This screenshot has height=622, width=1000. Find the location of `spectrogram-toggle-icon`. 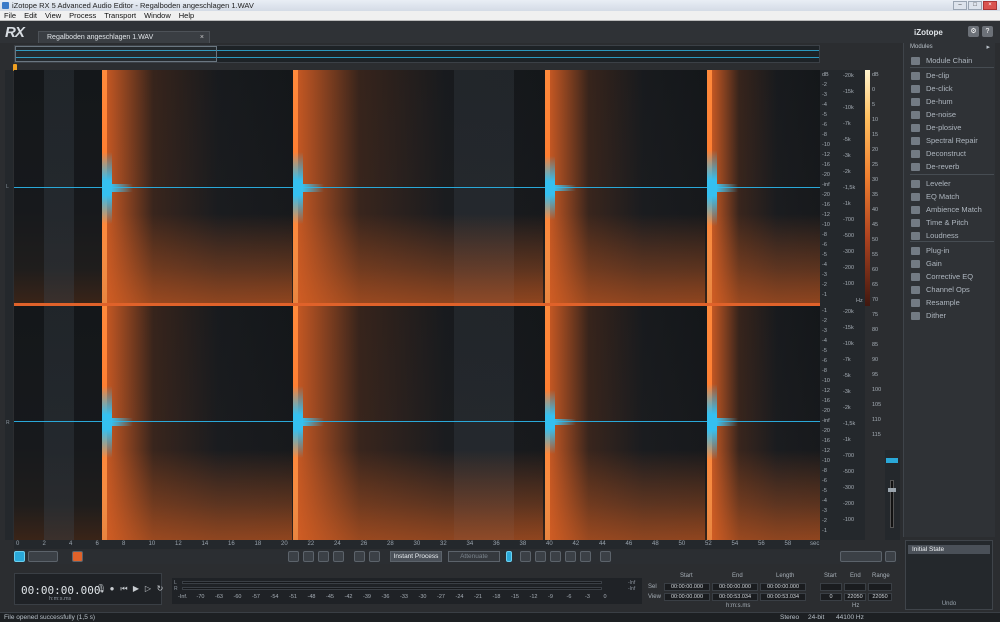

spectrogram-toggle-icon is located at coordinates (77, 556).